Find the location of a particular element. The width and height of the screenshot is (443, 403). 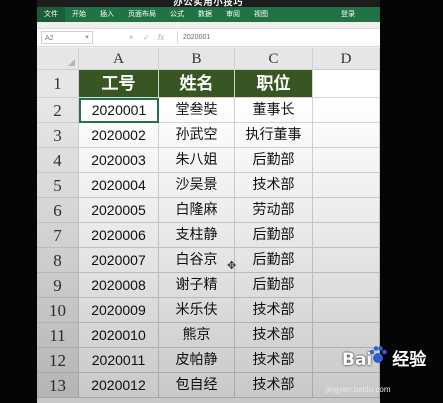

move-cursor-icon: ✥ is located at coordinates (232, 266).